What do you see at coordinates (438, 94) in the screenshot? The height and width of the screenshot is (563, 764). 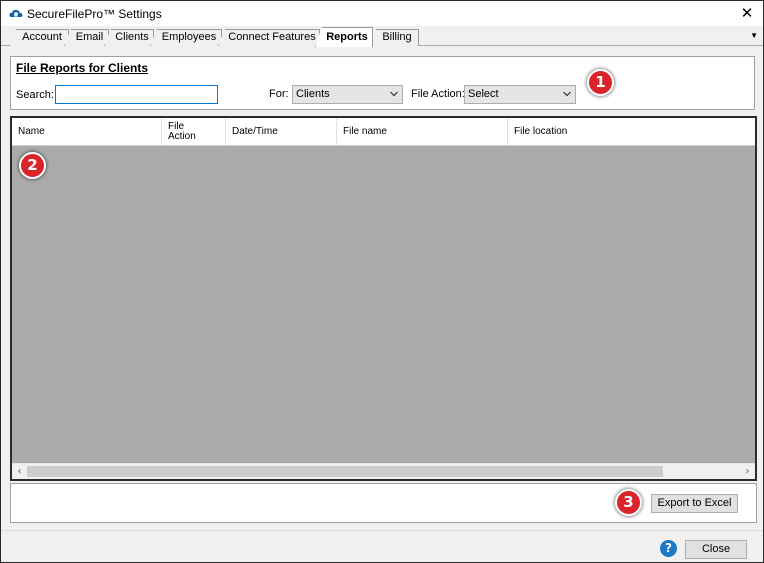 I see `file-action-label: File Action:` at bounding box center [438, 94].